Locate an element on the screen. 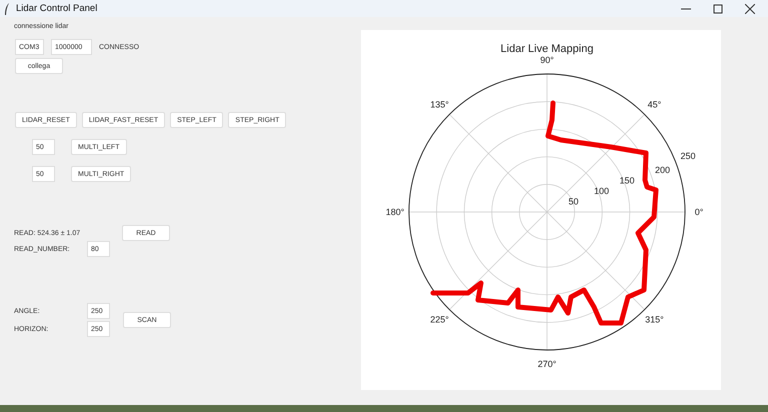  radial-tick-label: 50 is located at coordinates (573, 201).